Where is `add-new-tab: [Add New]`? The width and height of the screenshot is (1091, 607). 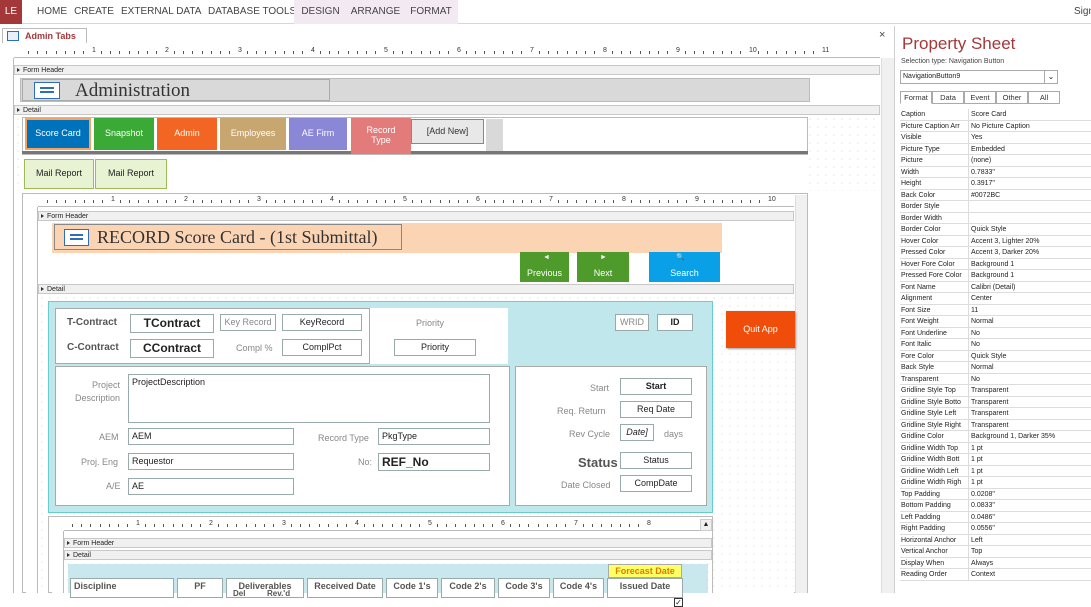 add-new-tab: [Add New] is located at coordinates (447, 131).